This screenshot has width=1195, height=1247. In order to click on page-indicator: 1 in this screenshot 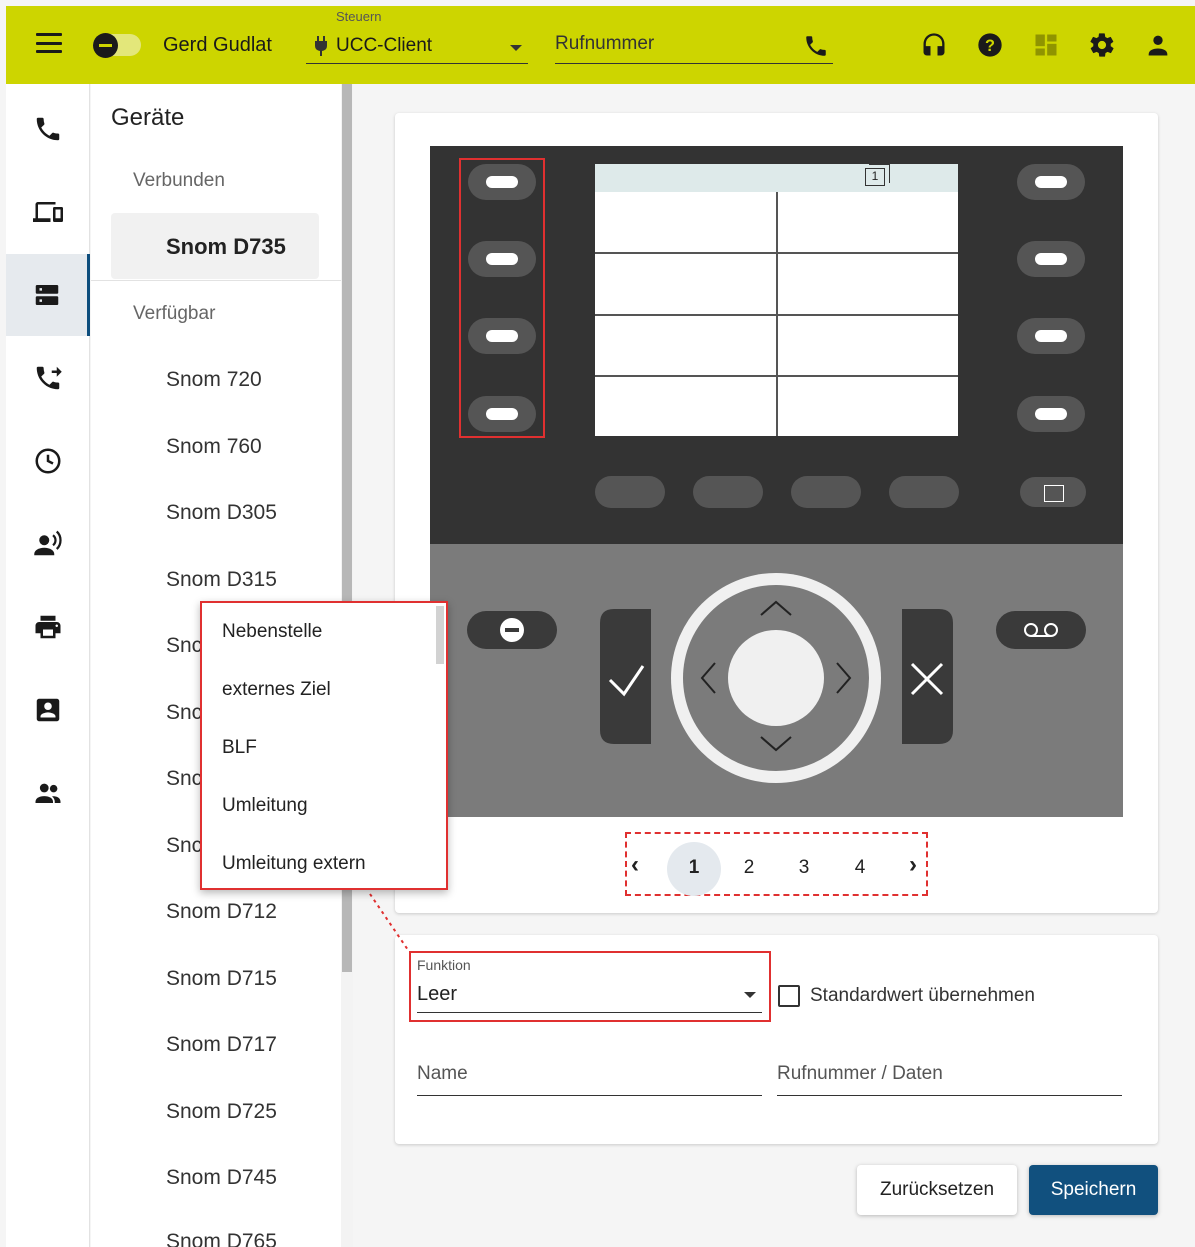, I will do `click(877, 175)`.